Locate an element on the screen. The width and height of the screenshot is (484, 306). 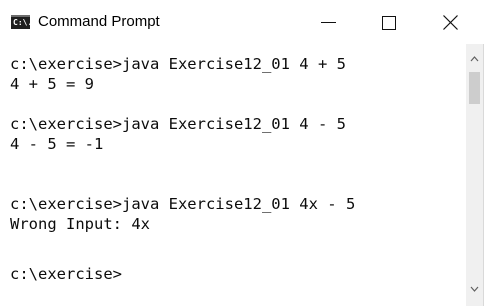
title-bar: C:\. Command Prompt is located at coordinates (242, 22).